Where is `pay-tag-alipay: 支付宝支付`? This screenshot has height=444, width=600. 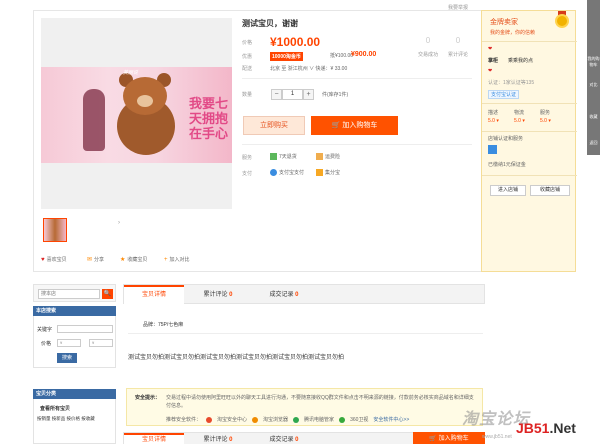
pay-tag-alipay: 支付宝支付 is located at coordinates (287, 172).